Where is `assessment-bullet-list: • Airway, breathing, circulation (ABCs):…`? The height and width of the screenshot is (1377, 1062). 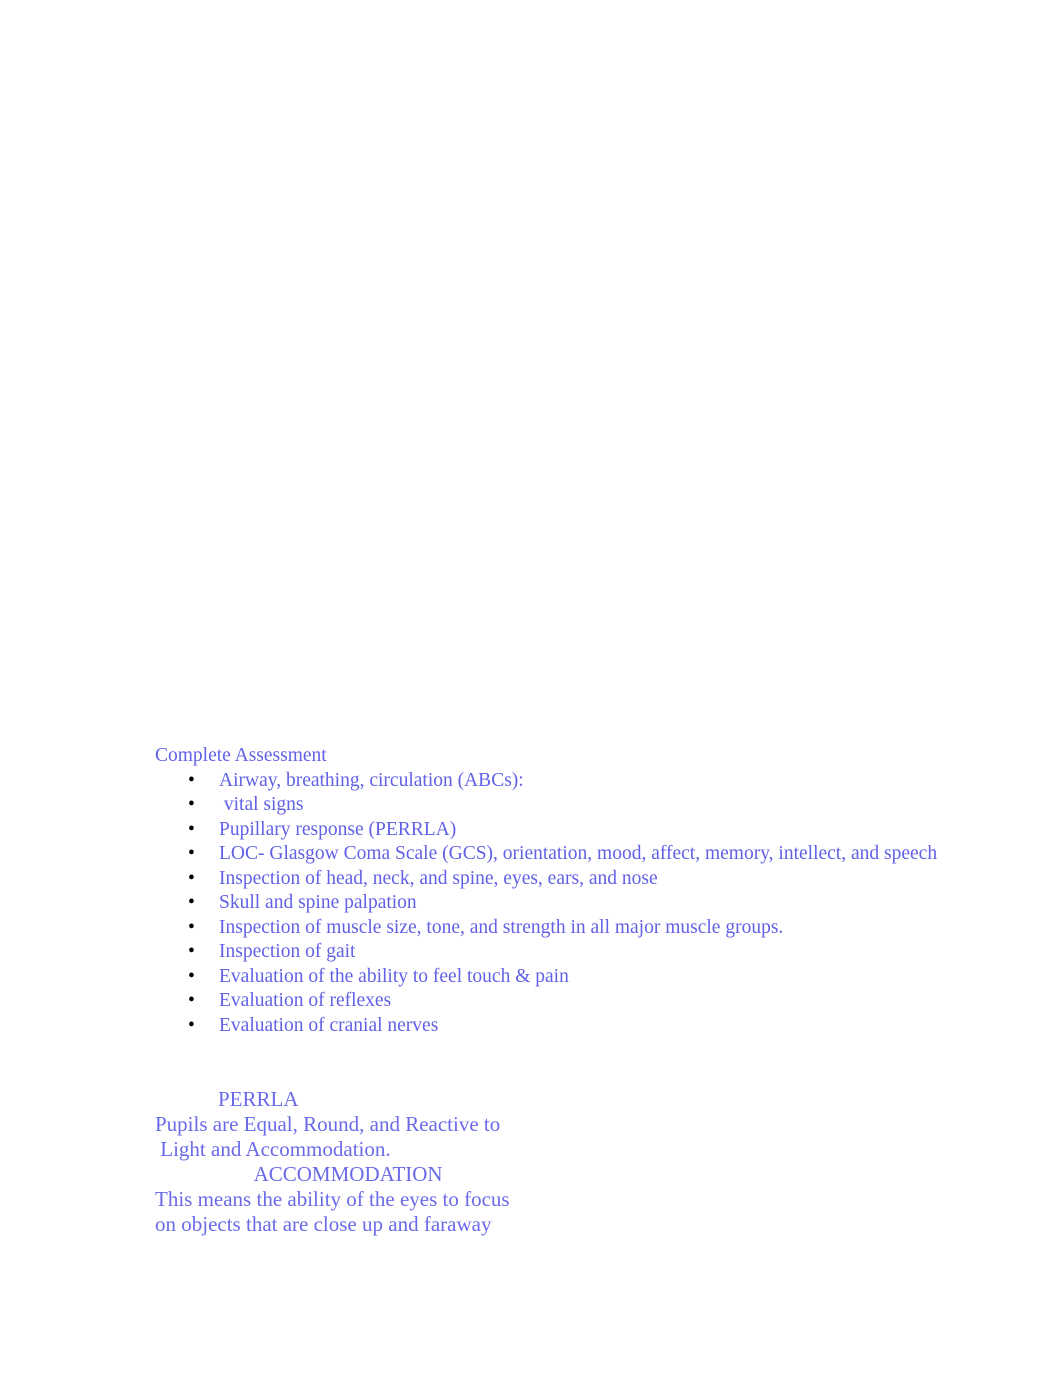 assessment-bullet-list: • Airway, breathing, circulation (ABCs):… is located at coordinates (555, 904).